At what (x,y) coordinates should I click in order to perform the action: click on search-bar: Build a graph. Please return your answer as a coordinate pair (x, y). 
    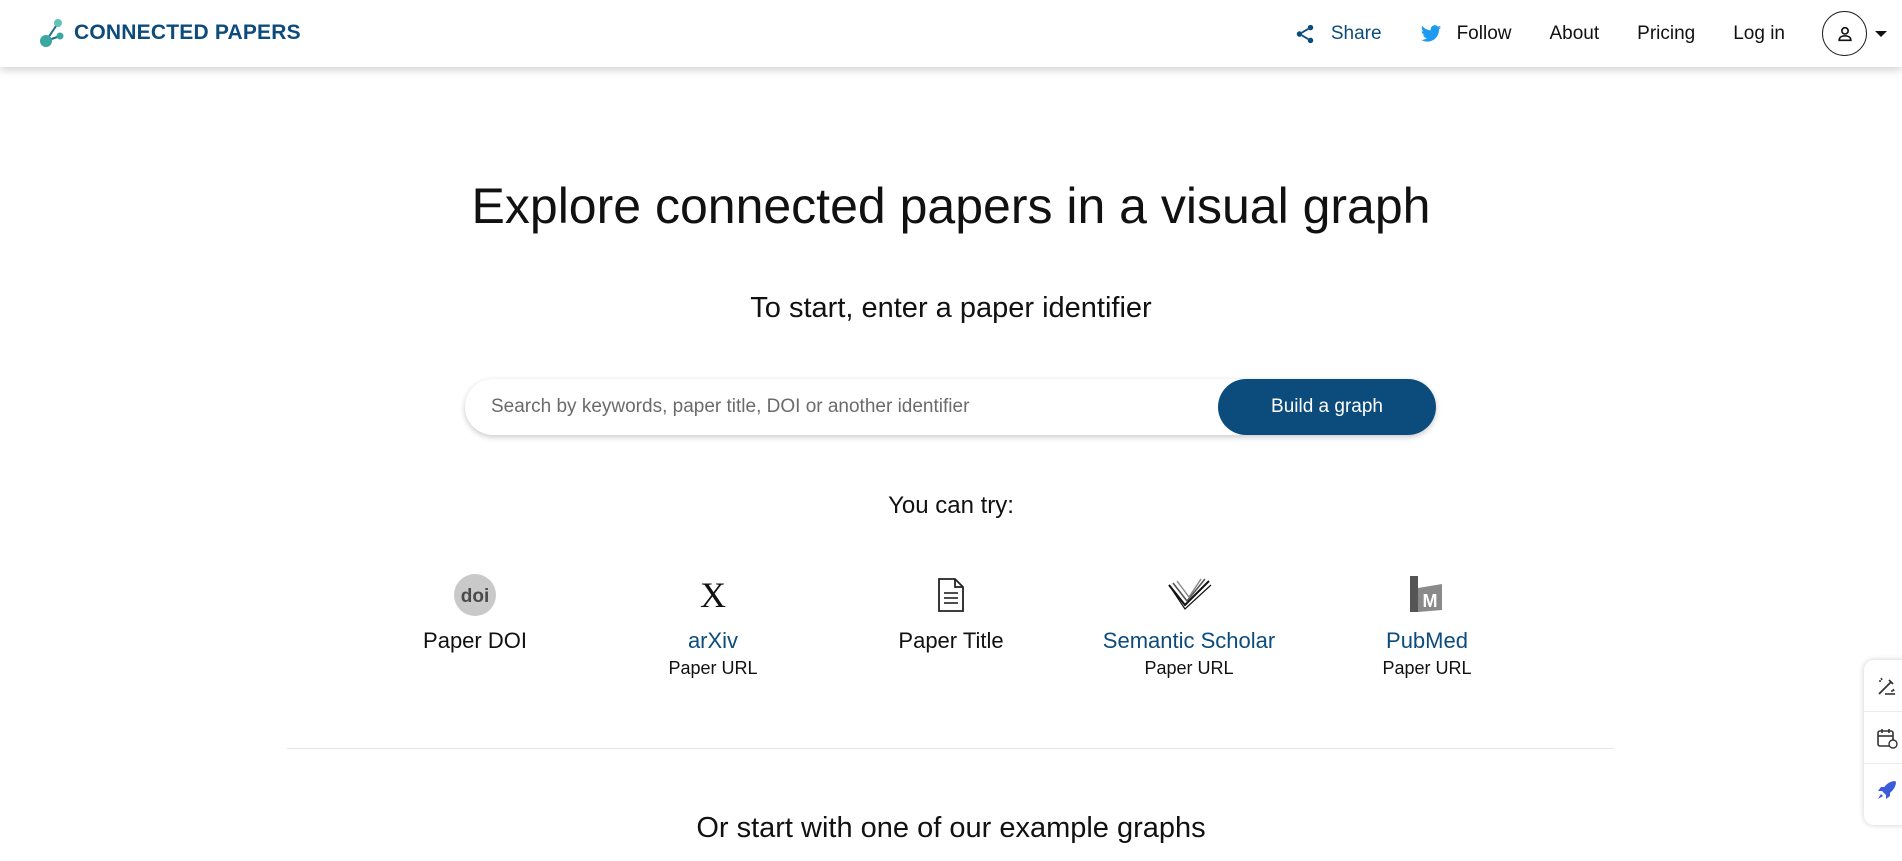
    Looking at the image, I should click on (950, 407).